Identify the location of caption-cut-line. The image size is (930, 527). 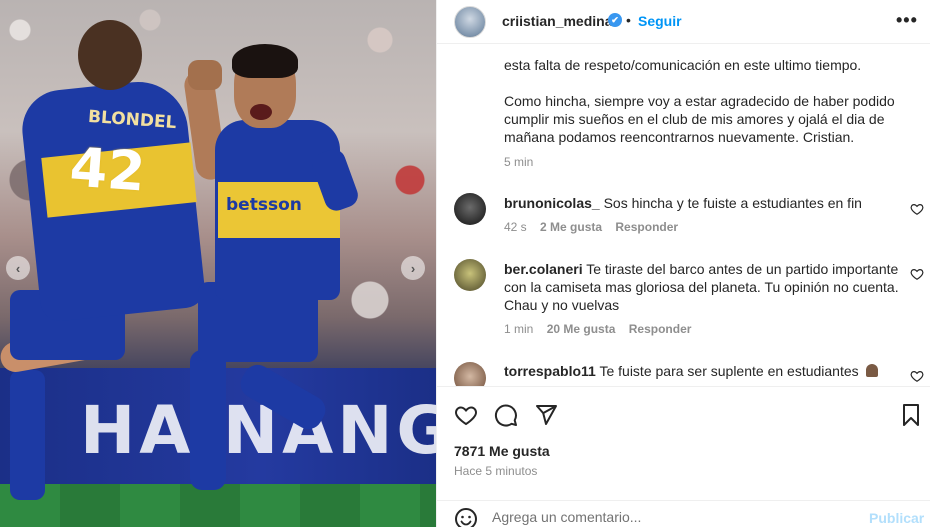
(704, 45).